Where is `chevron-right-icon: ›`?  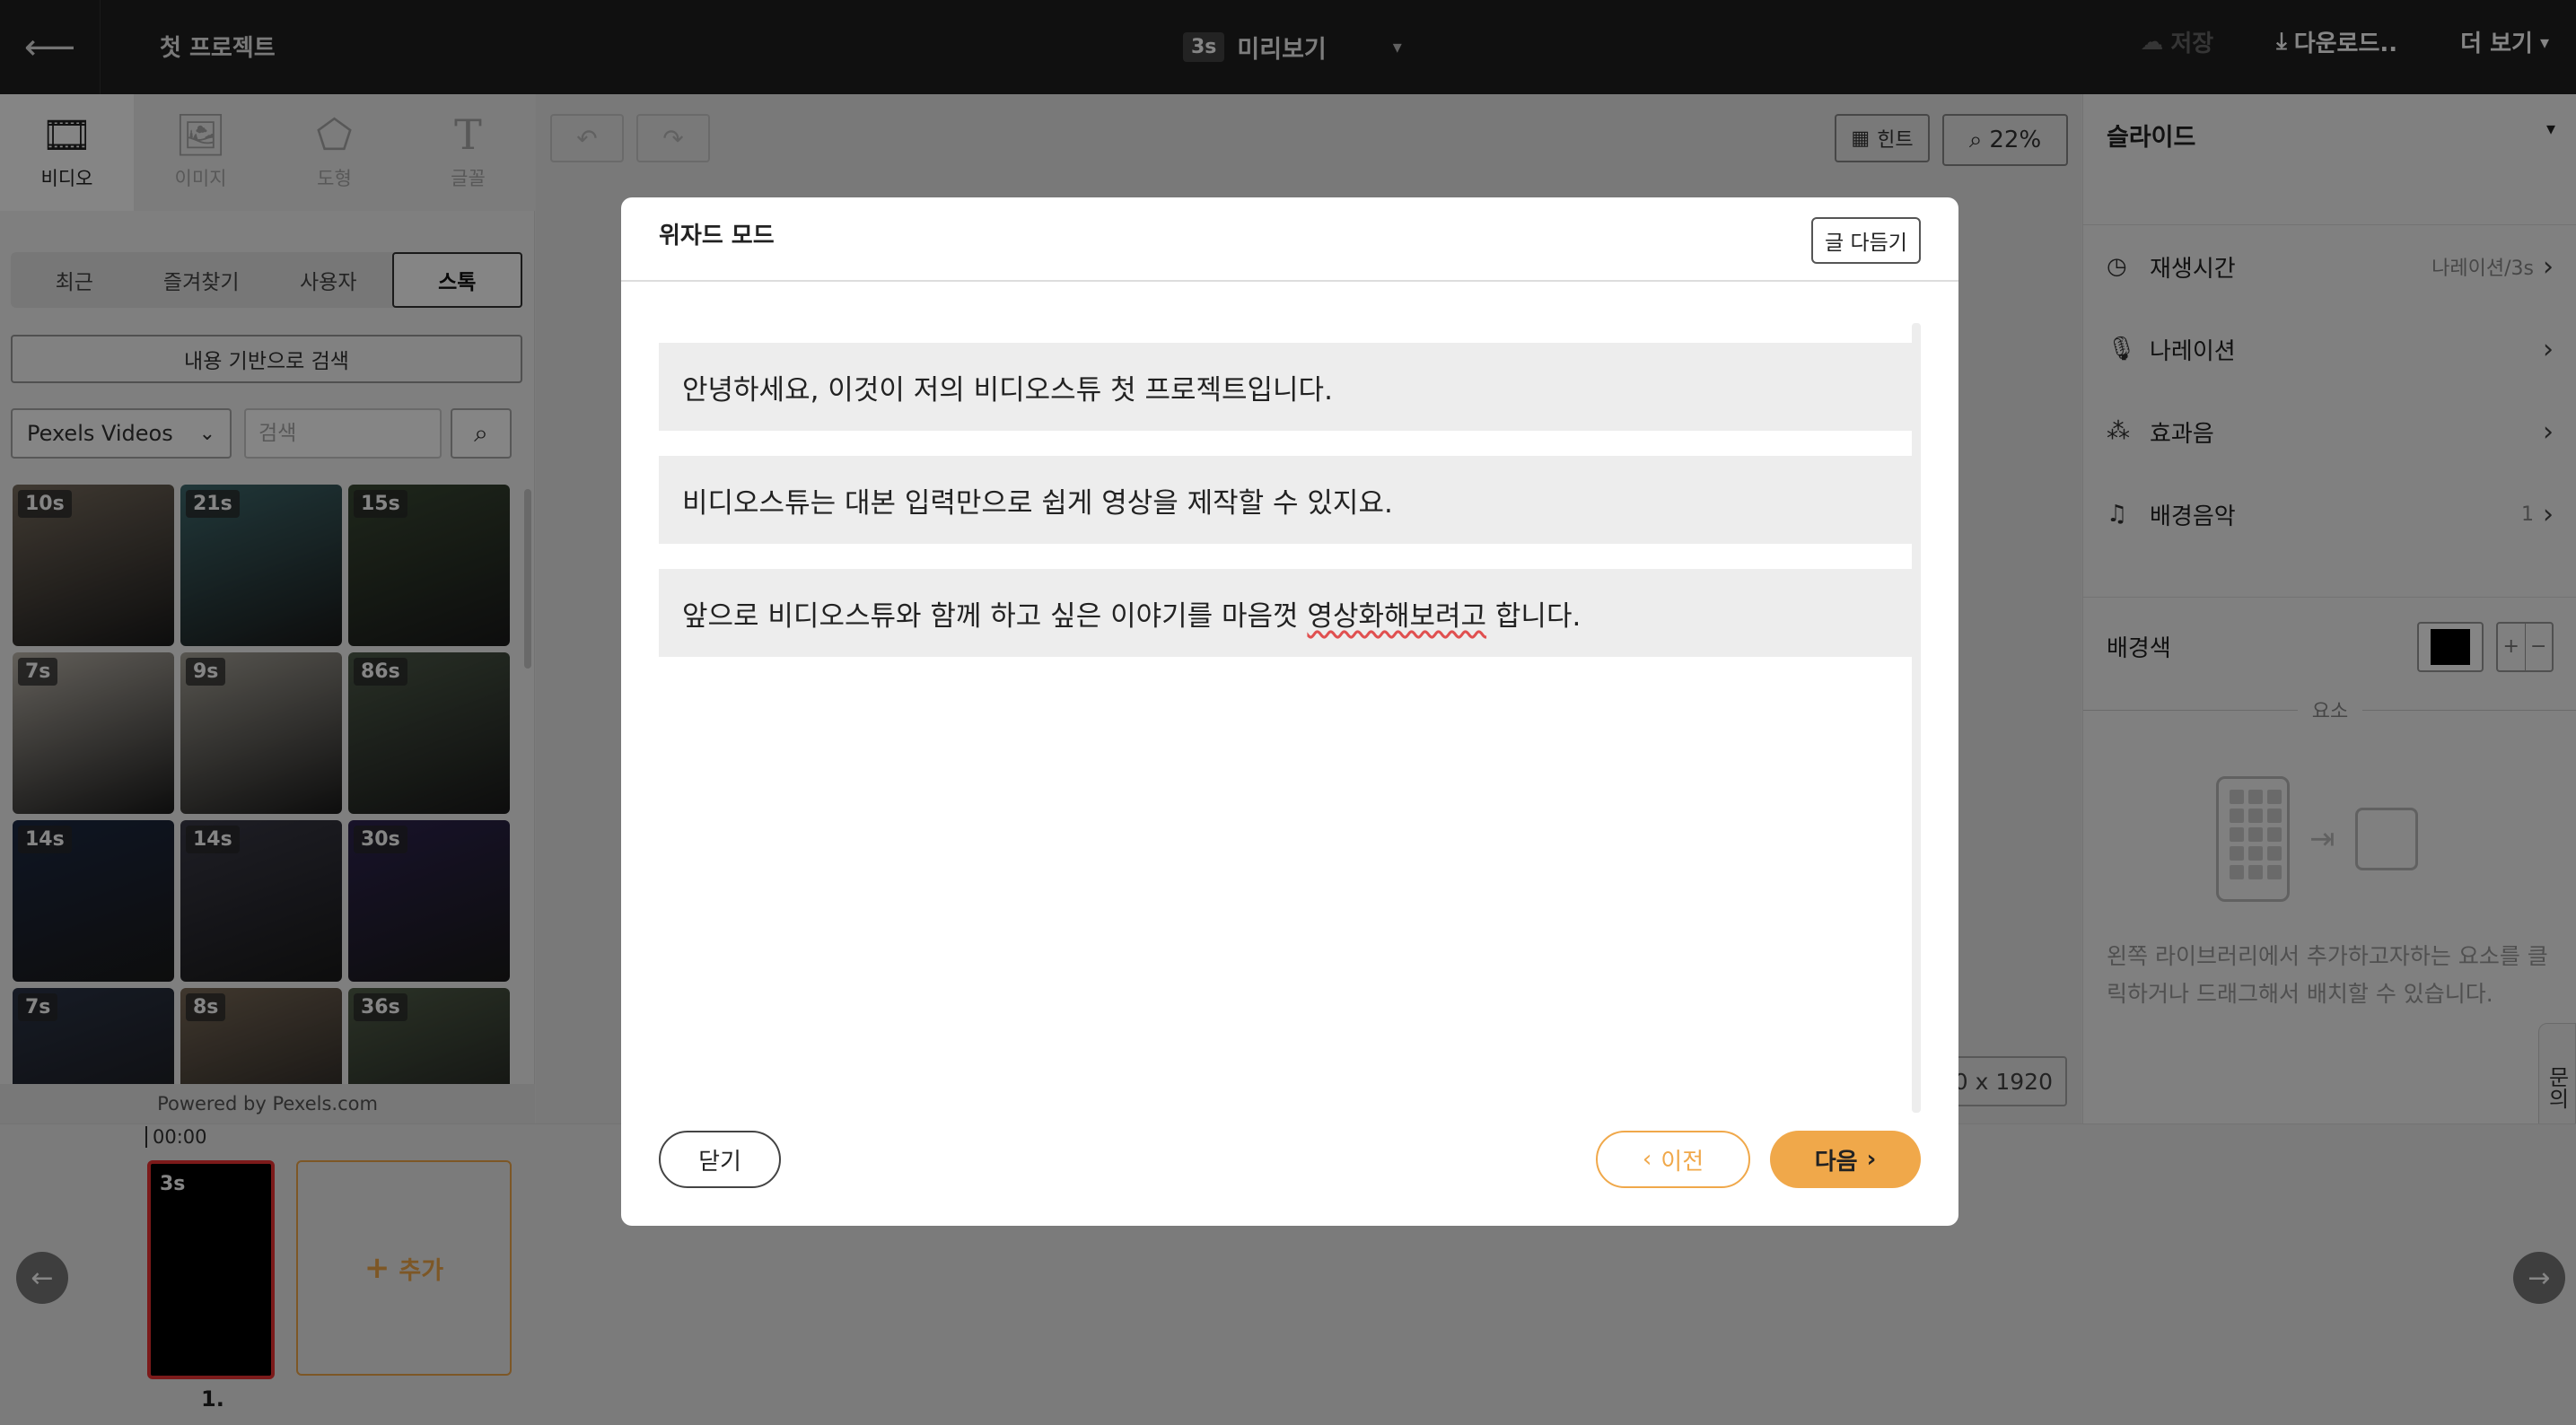
chevron-right-icon: › is located at coordinates (1871, 1159).